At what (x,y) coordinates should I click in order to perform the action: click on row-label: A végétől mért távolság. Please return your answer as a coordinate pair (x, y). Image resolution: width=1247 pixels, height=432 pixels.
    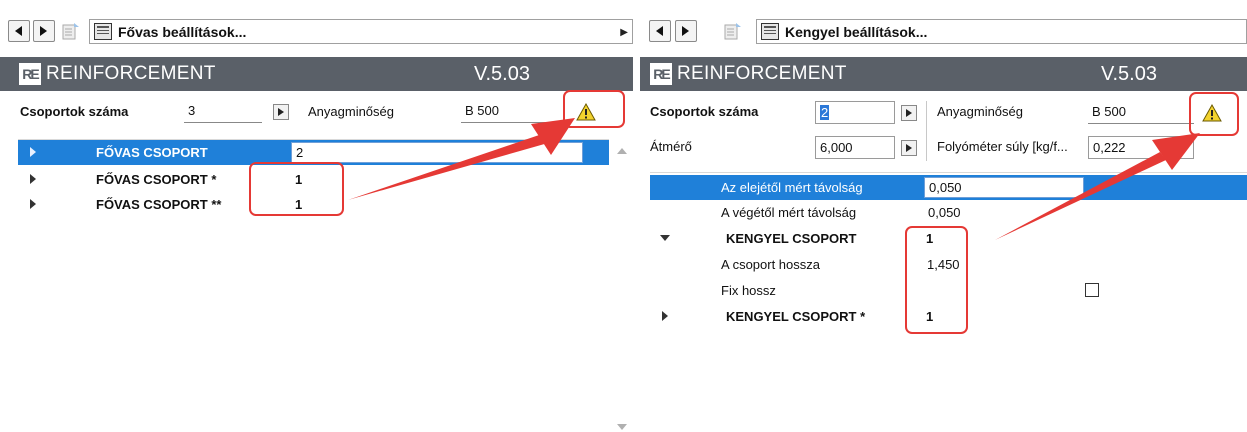
    Looking at the image, I should click on (789, 212).